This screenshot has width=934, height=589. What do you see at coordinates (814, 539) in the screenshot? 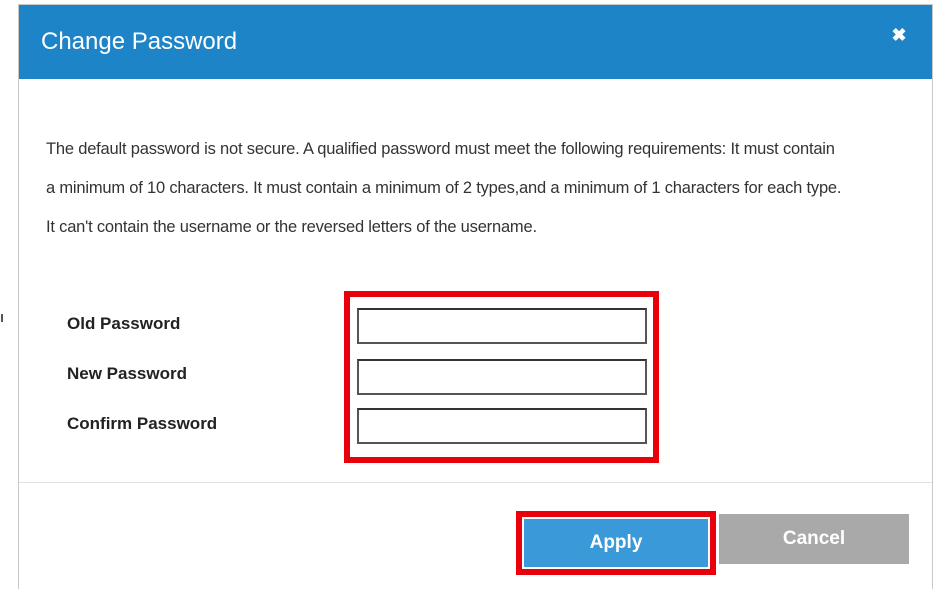
I see `cancel-button: Cancel` at bounding box center [814, 539].